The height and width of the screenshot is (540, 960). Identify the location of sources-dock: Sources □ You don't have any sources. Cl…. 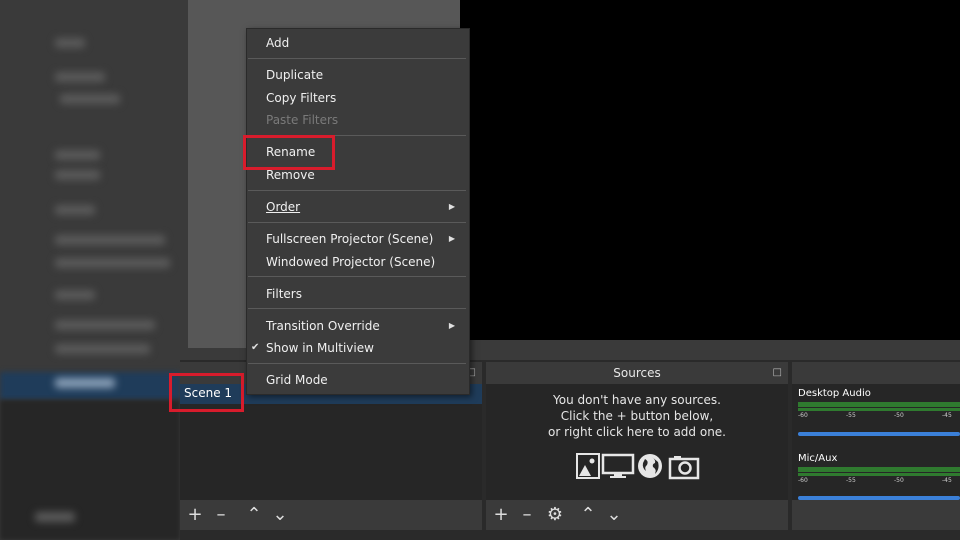
(637, 446).